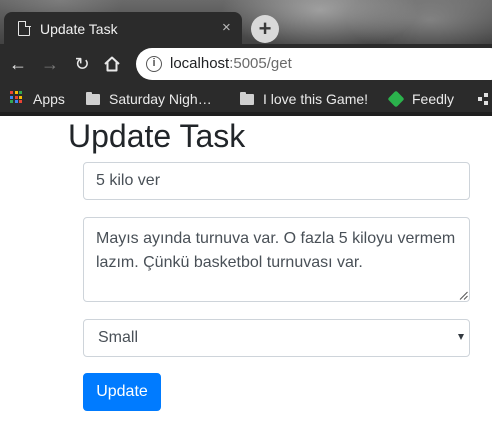  Describe the element at coordinates (314, 64) in the screenshot. I see `address-bar: i localhost:5005/get` at that location.